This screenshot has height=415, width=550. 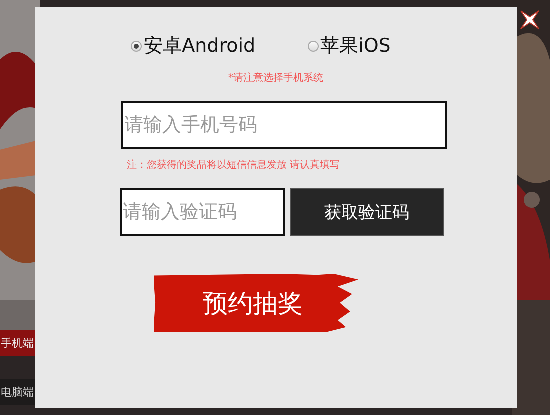 I want to click on get-code-button: 获取验证码, so click(x=367, y=212).